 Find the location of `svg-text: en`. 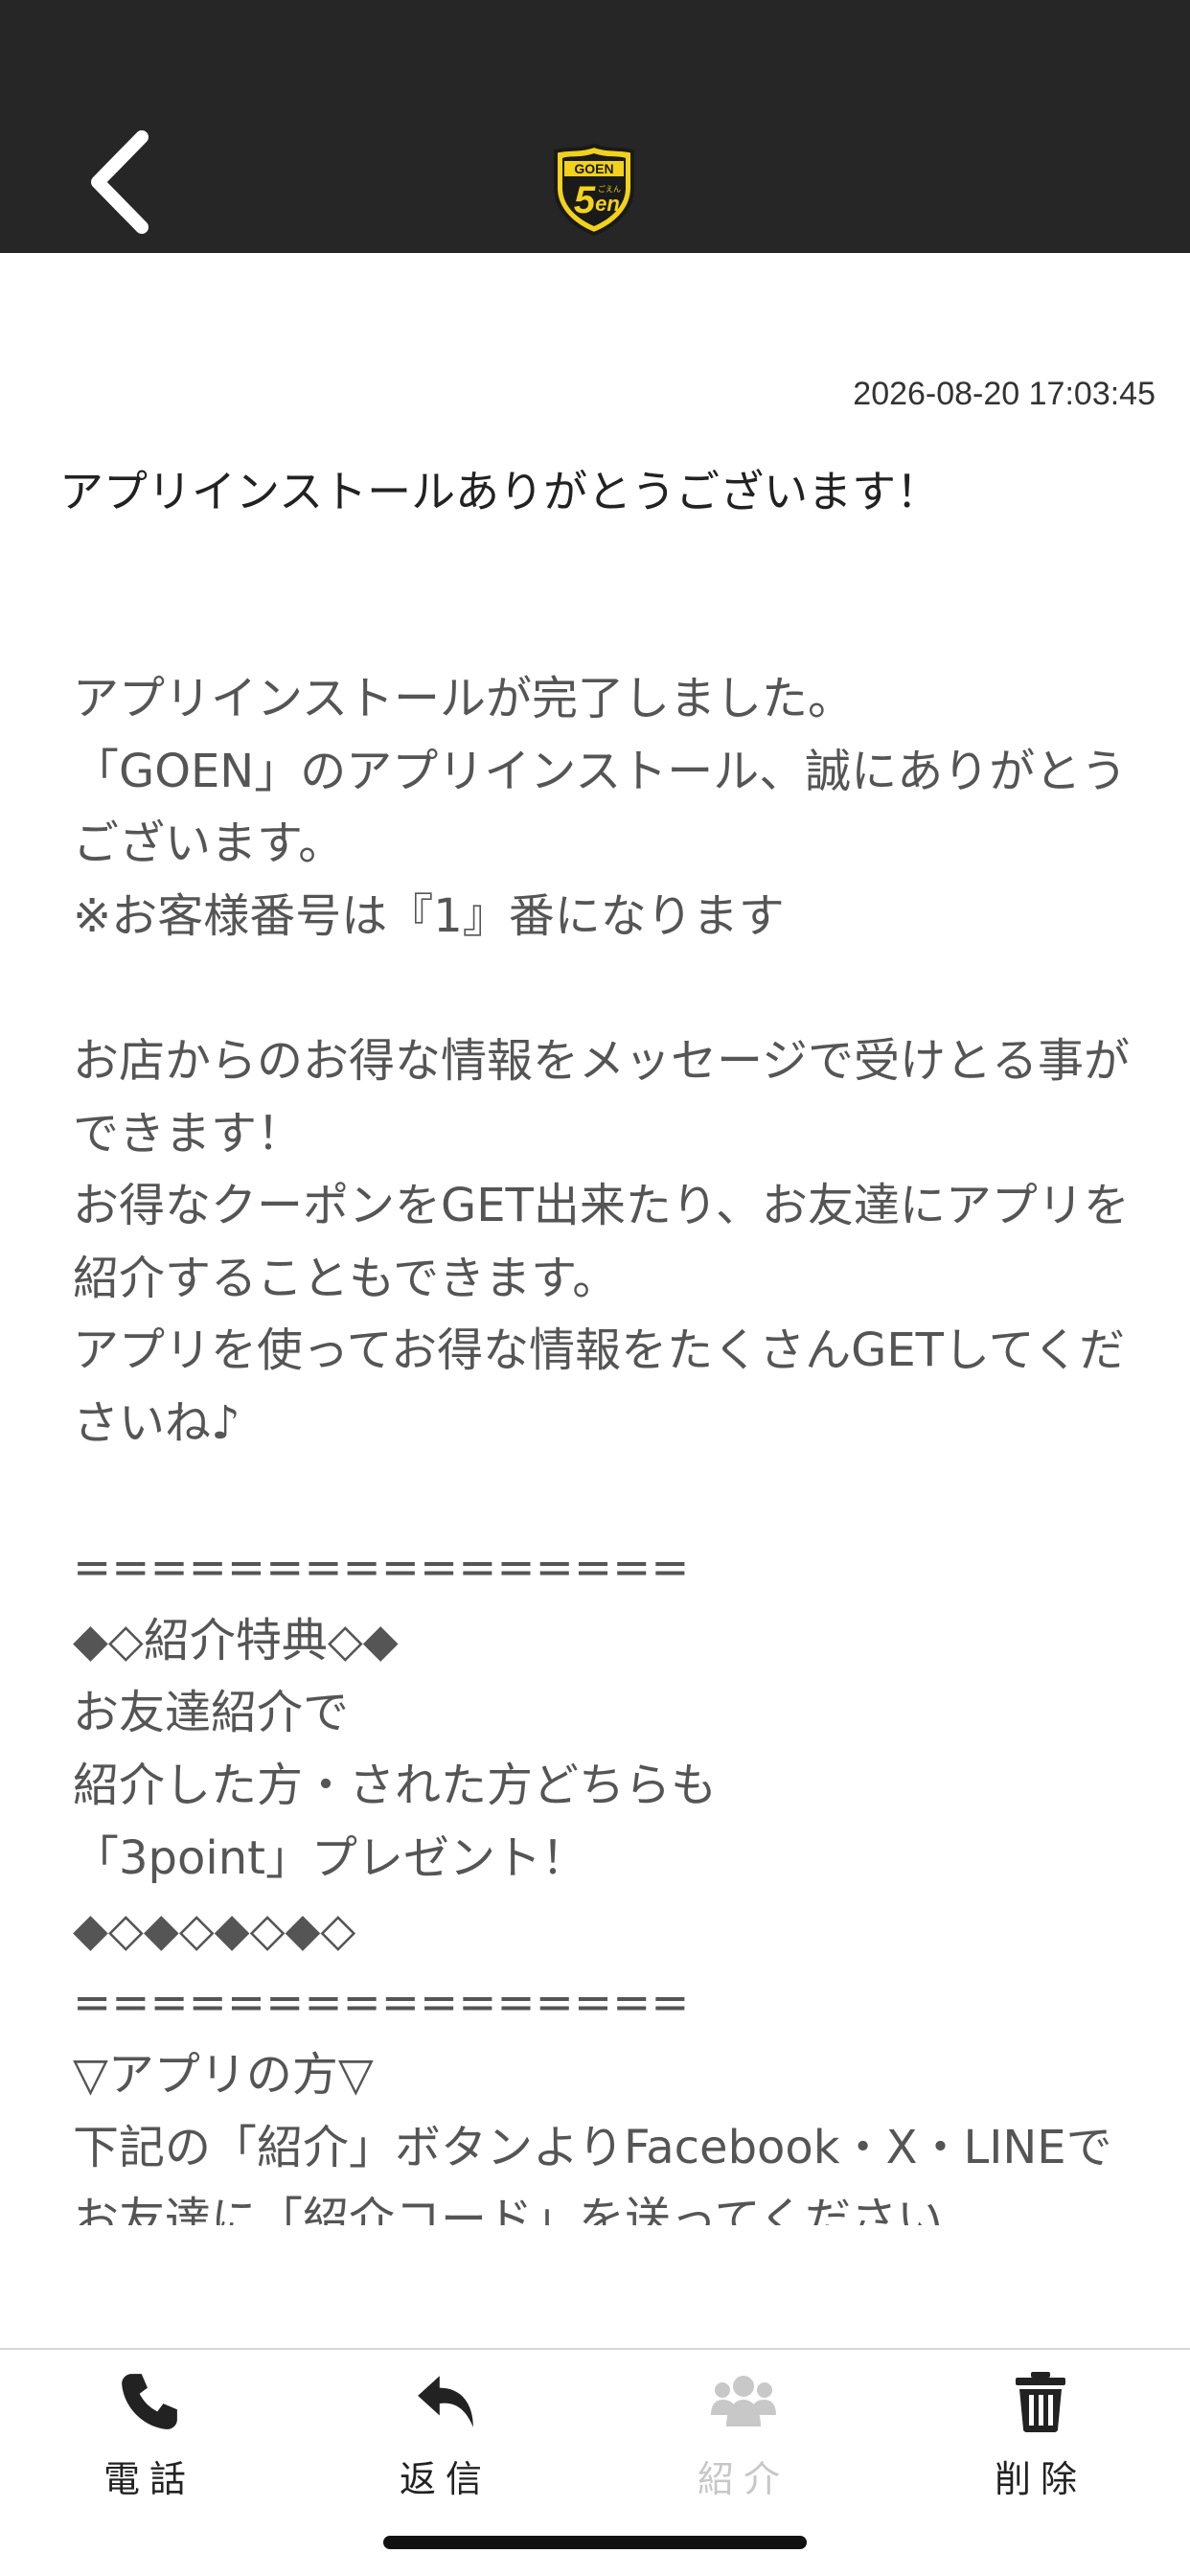

svg-text: en is located at coordinates (607, 204).